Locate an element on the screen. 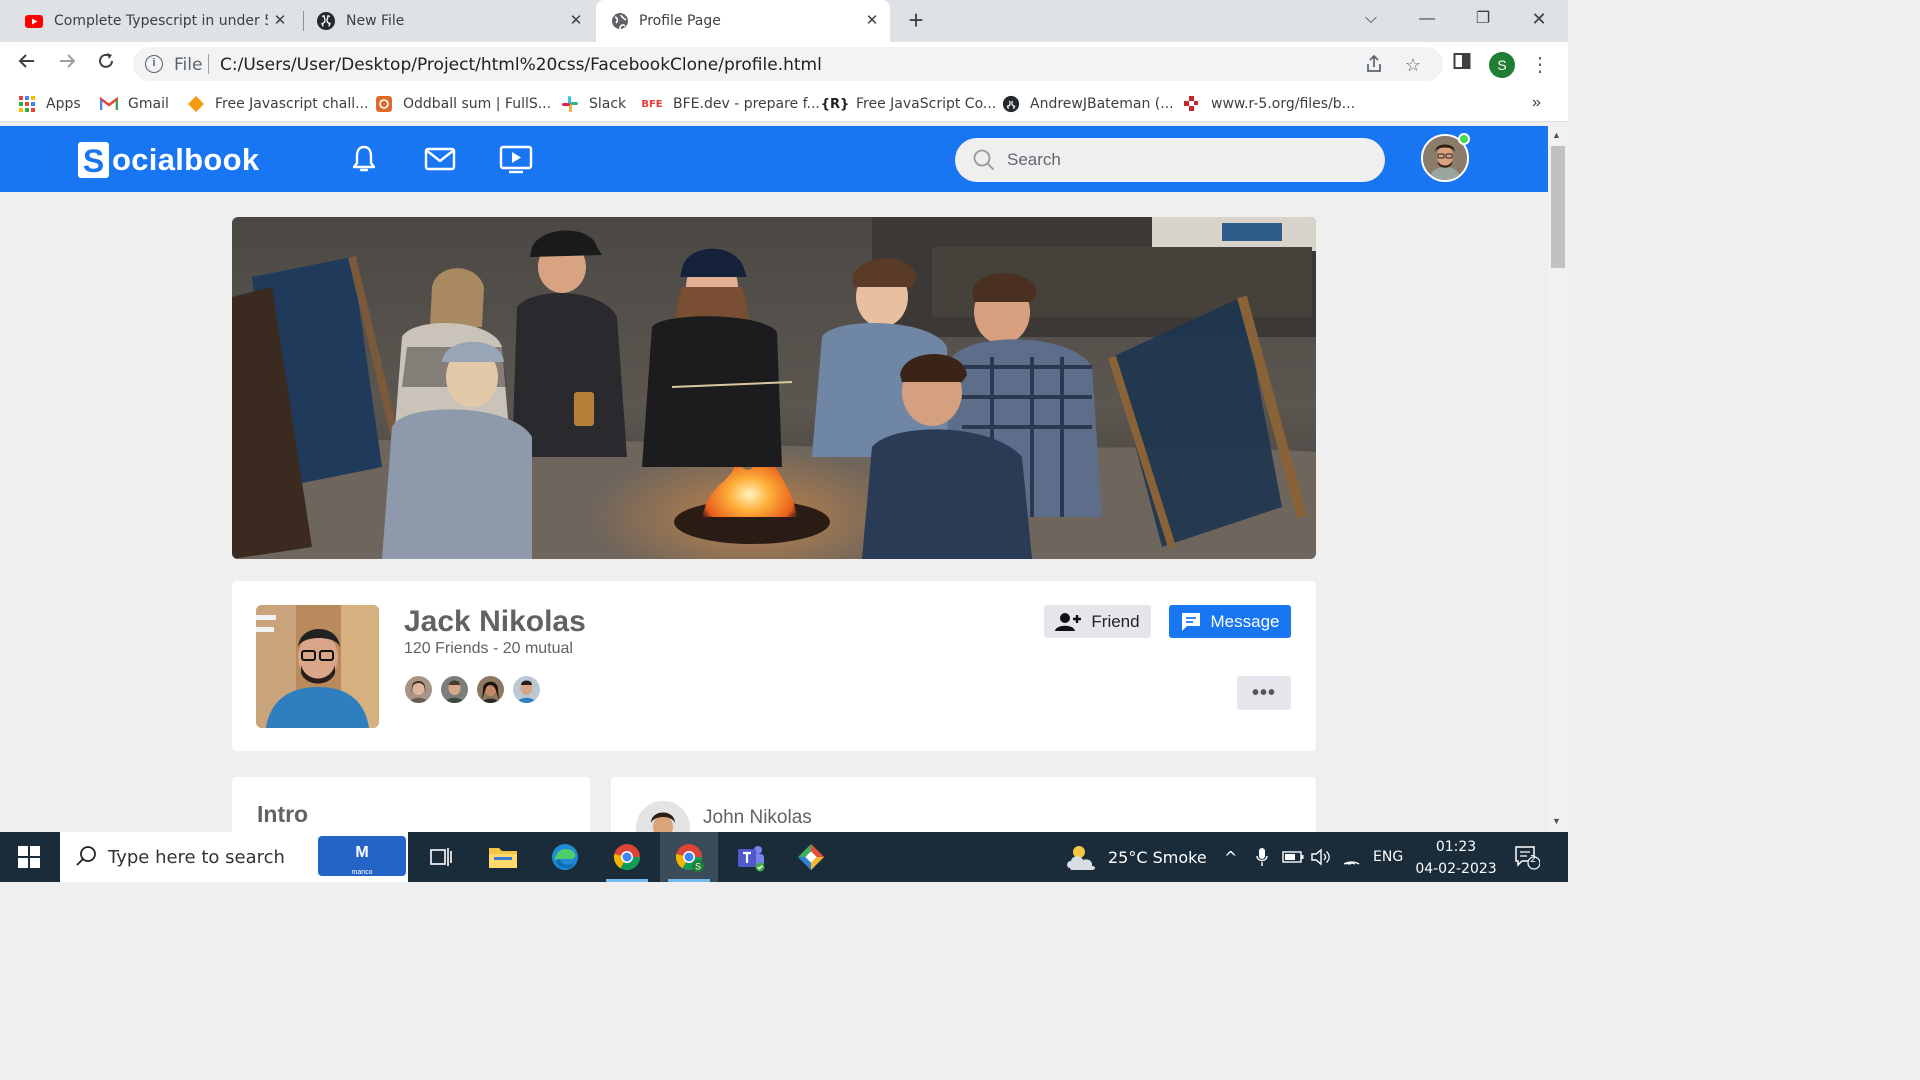 This screenshot has height=1080, width=1920. friend-button-label: Friend is located at coordinates (1115, 621).